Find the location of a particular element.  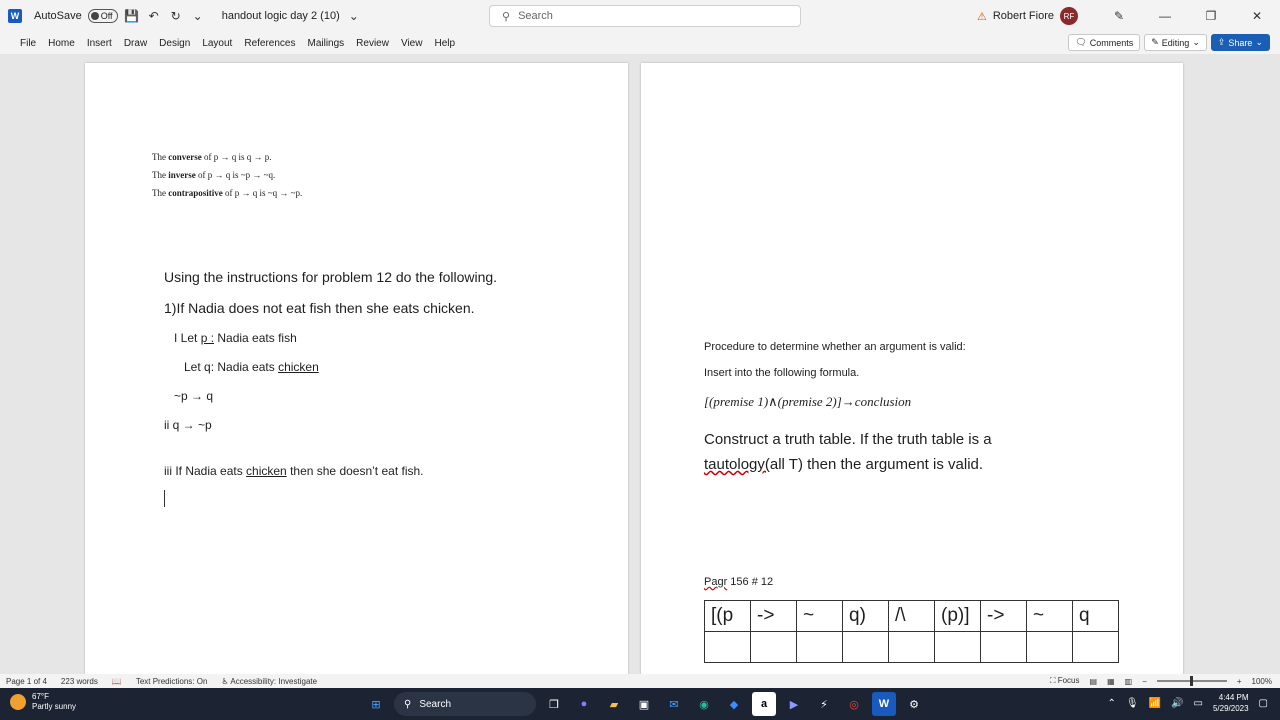

web-layout-icon: ▥ is located at coordinates (1129, 681).